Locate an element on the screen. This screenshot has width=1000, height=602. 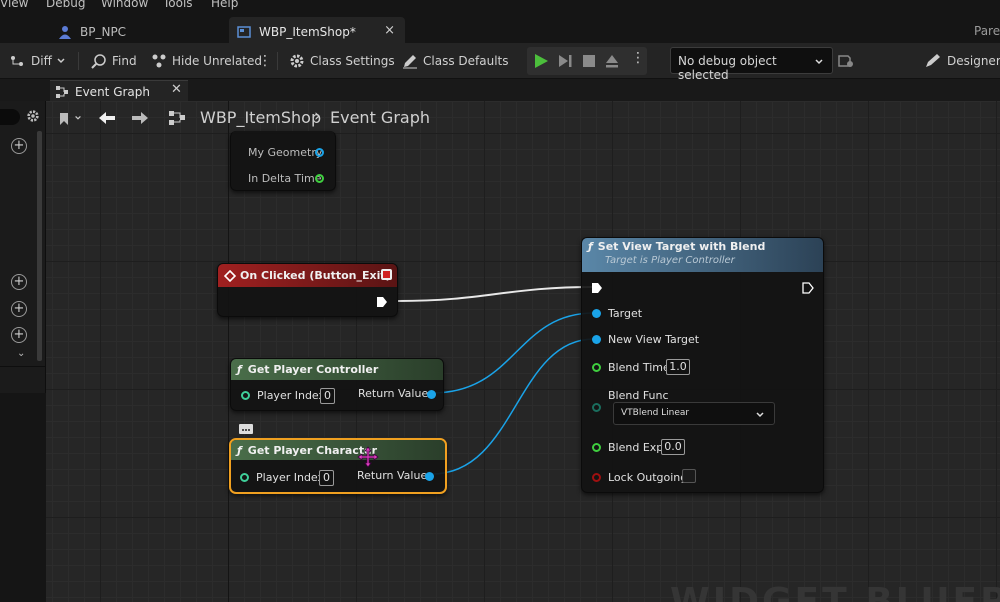
comment-bubble-icon is located at coordinates (246, 429).